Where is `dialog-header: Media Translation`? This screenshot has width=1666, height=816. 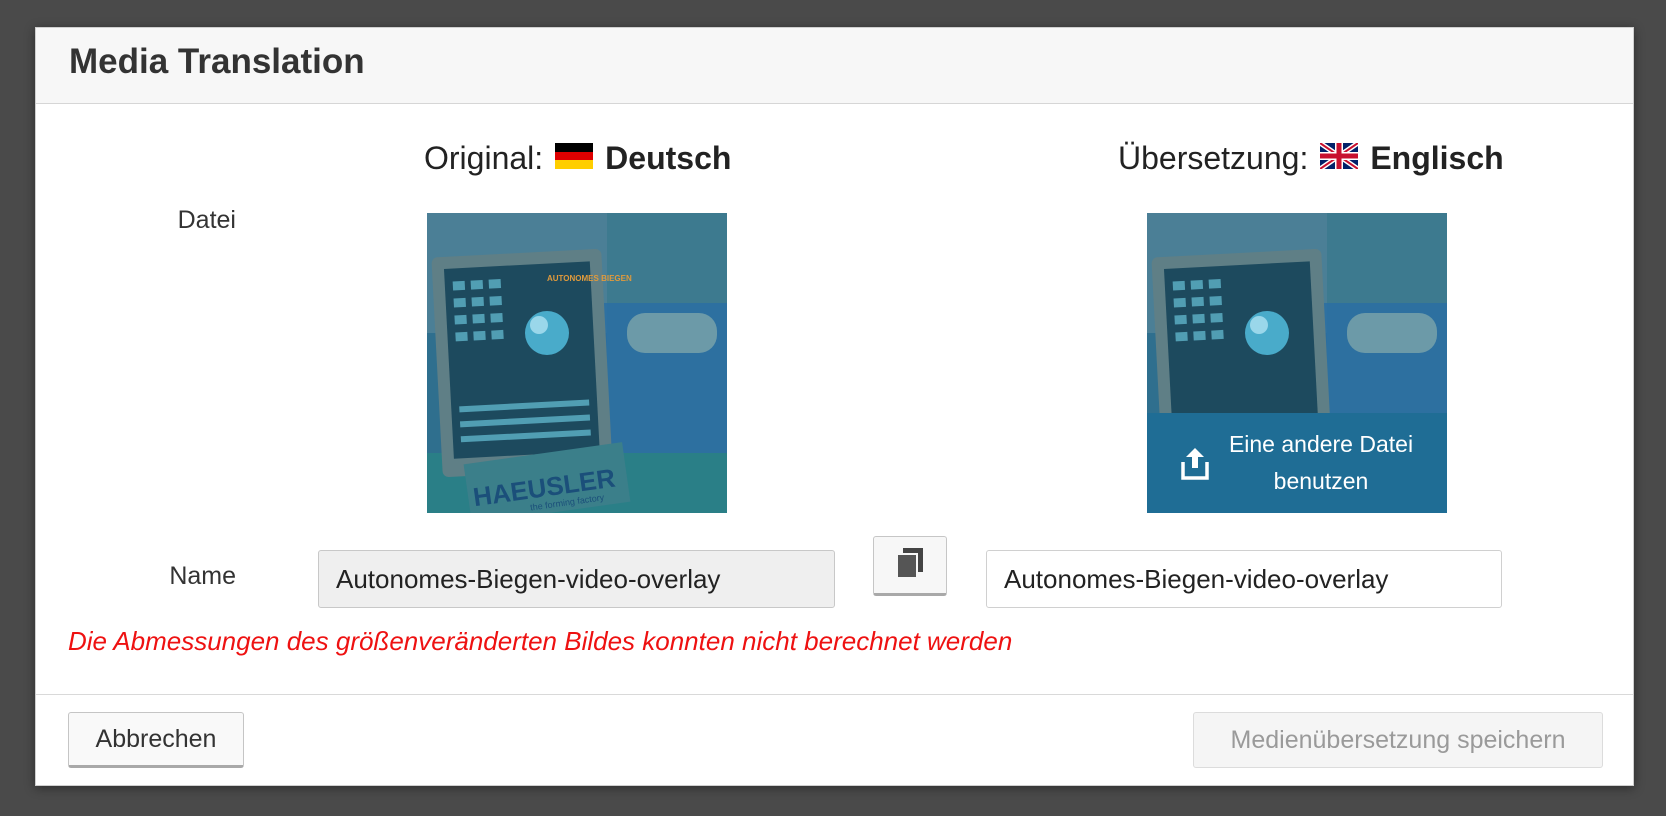
dialog-header: Media Translation is located at coordinates (834, 66).